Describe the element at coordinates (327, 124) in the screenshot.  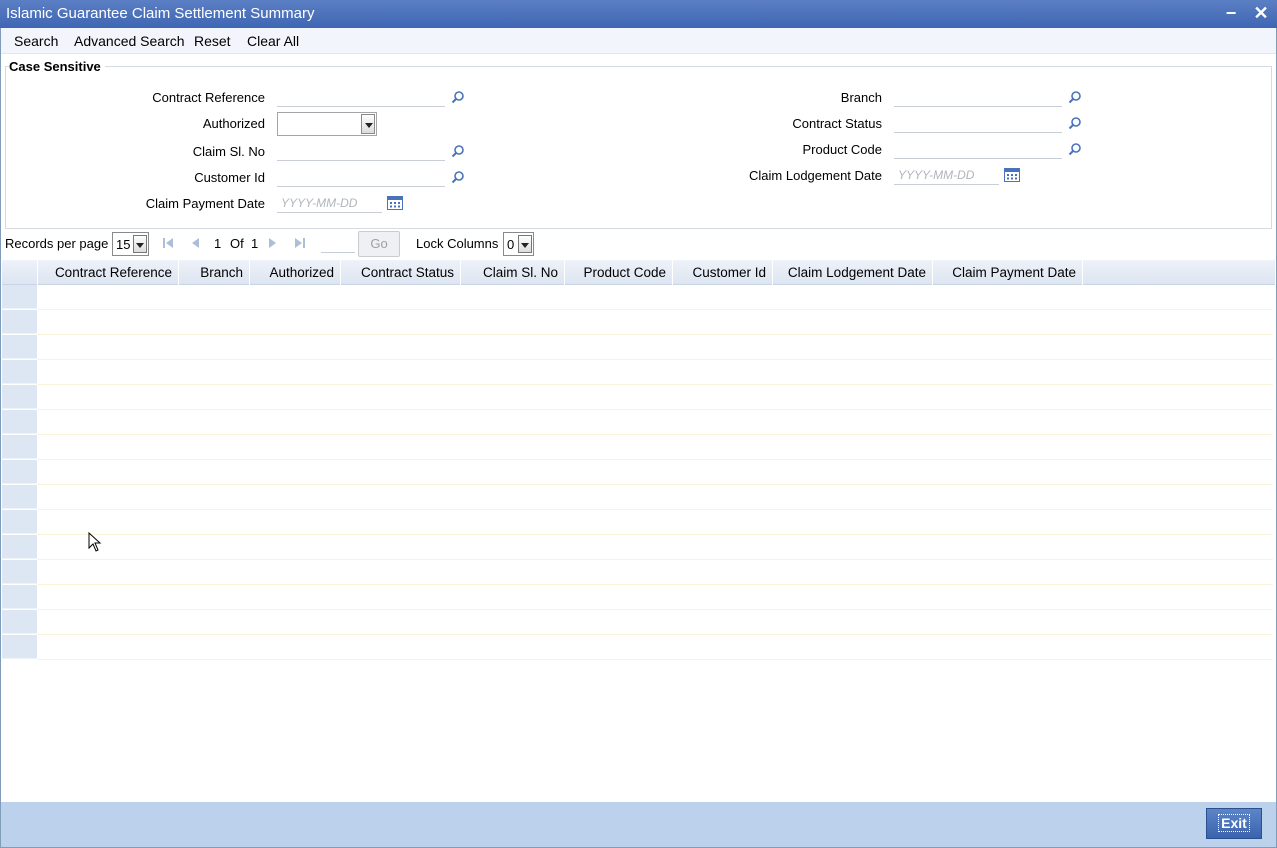
I see `authorized-select` at that location.